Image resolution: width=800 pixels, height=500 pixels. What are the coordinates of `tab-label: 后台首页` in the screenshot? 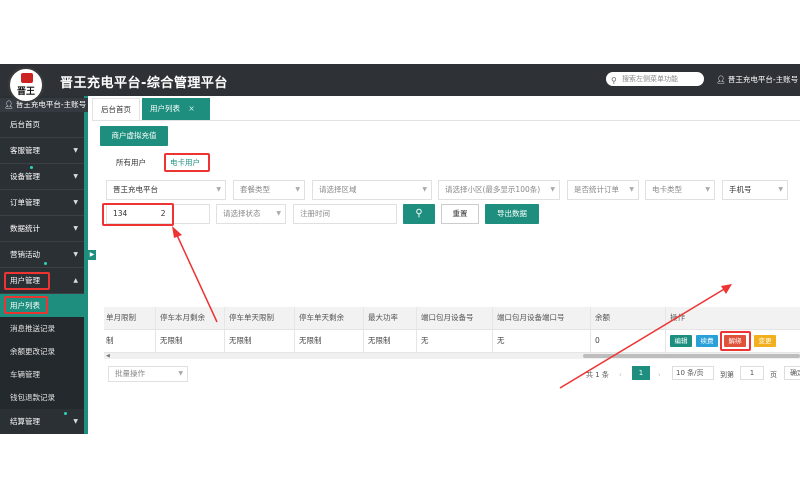 It's located at (116, 109).